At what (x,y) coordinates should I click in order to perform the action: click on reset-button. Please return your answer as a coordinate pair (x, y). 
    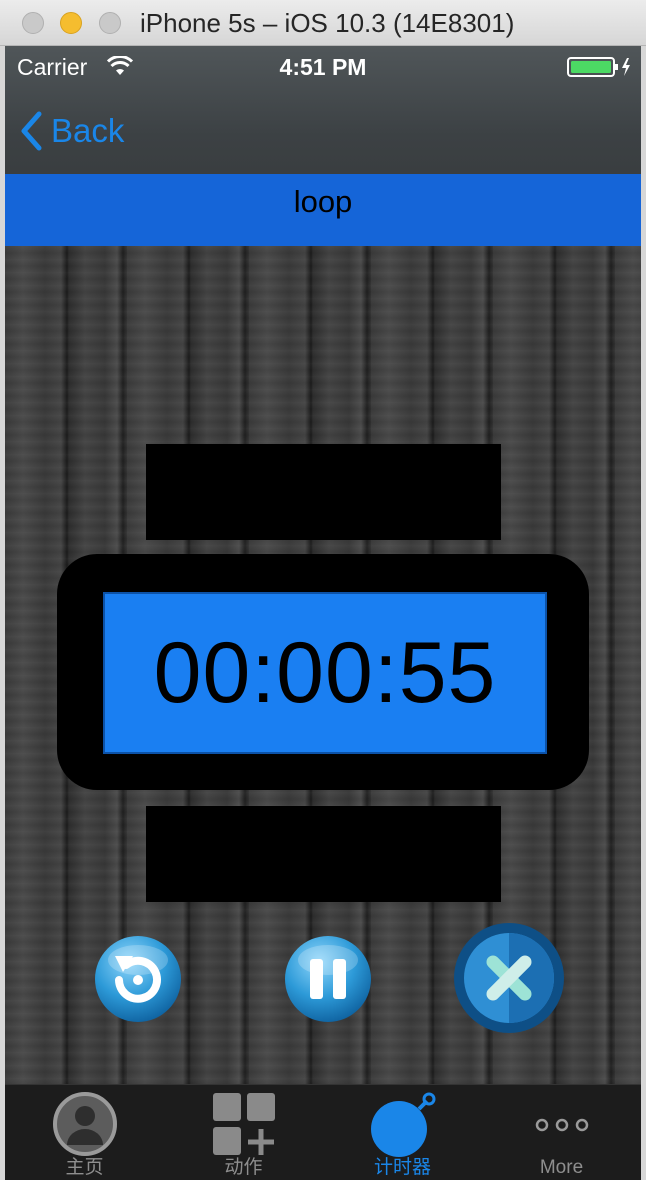
    Looking at the image, I should click on (138, 979).